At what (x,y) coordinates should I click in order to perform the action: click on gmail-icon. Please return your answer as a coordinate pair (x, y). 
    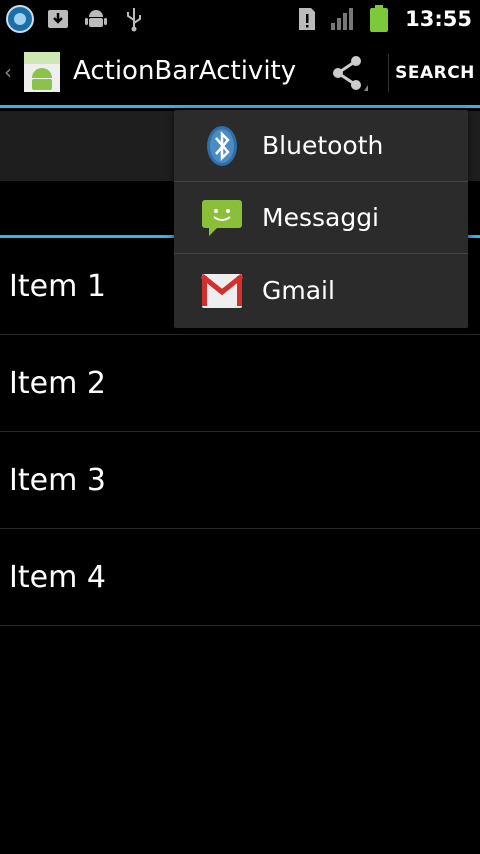
    Looking at the image, I should click on (222, 290).